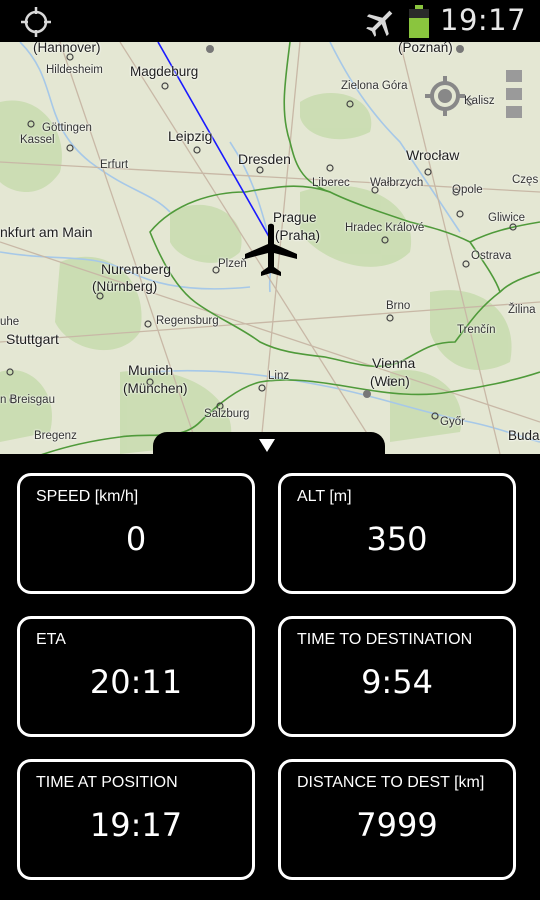 The height and width of the screenshot is (900, 540). I want to click on map-label-vienna: Vienna, so click(394, 363).